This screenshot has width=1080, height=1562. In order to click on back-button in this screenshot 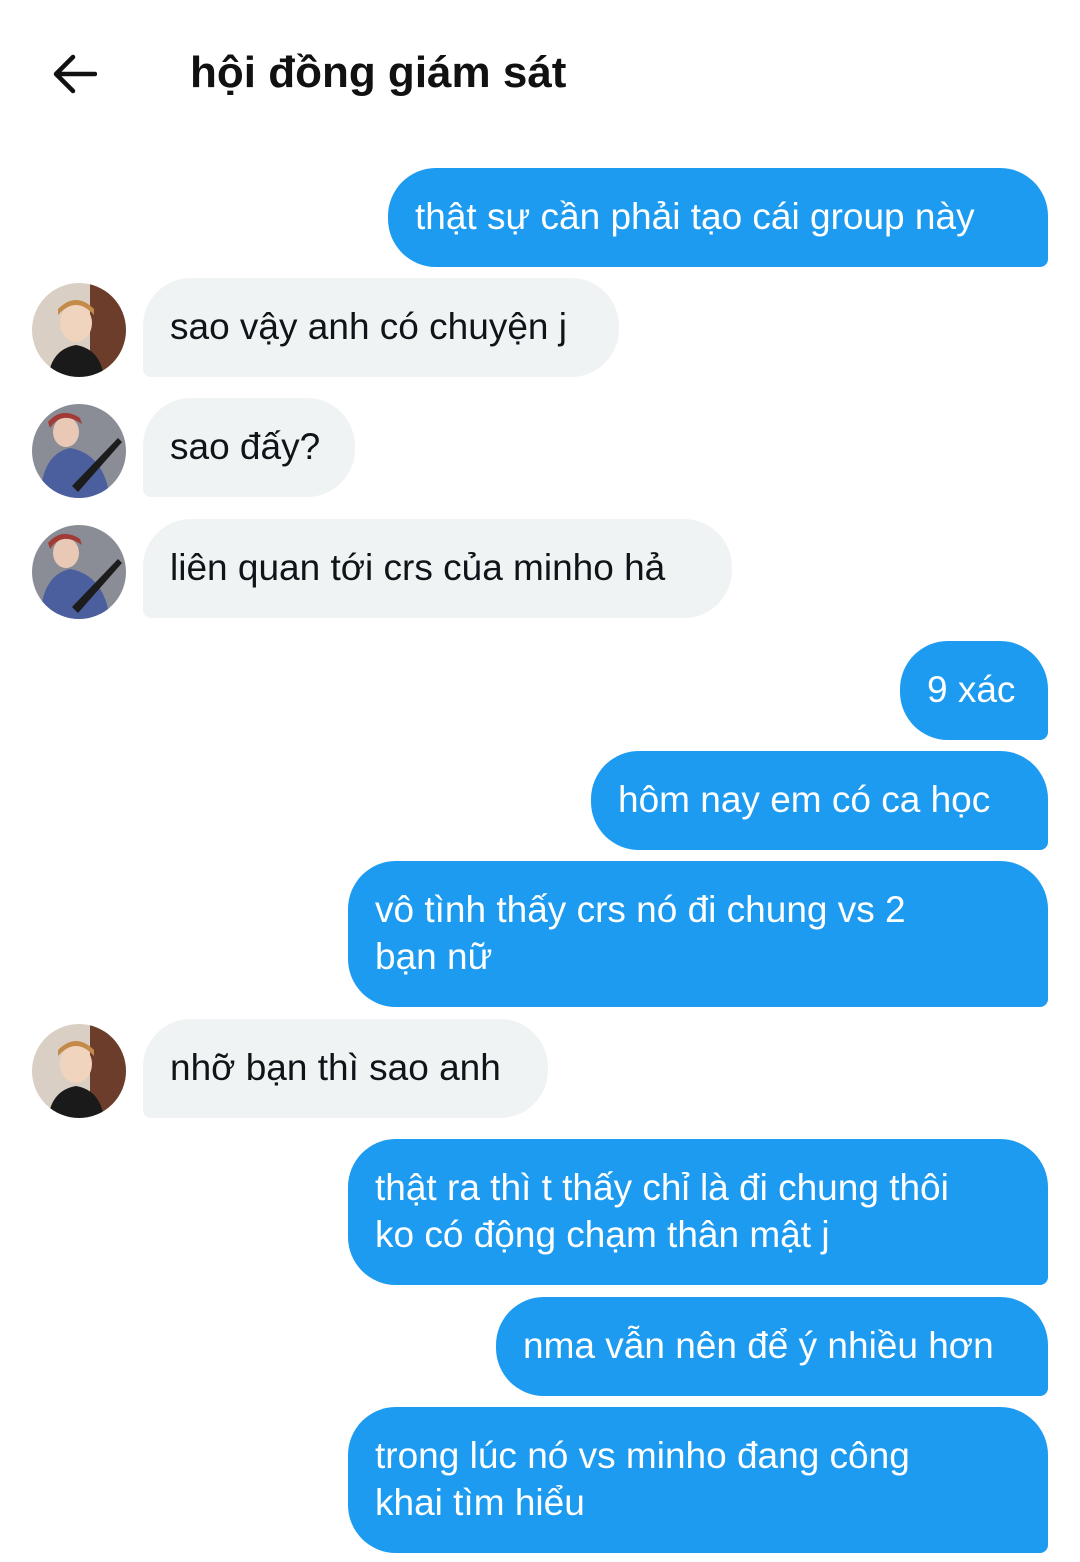, I will do `click(74, 74)`.